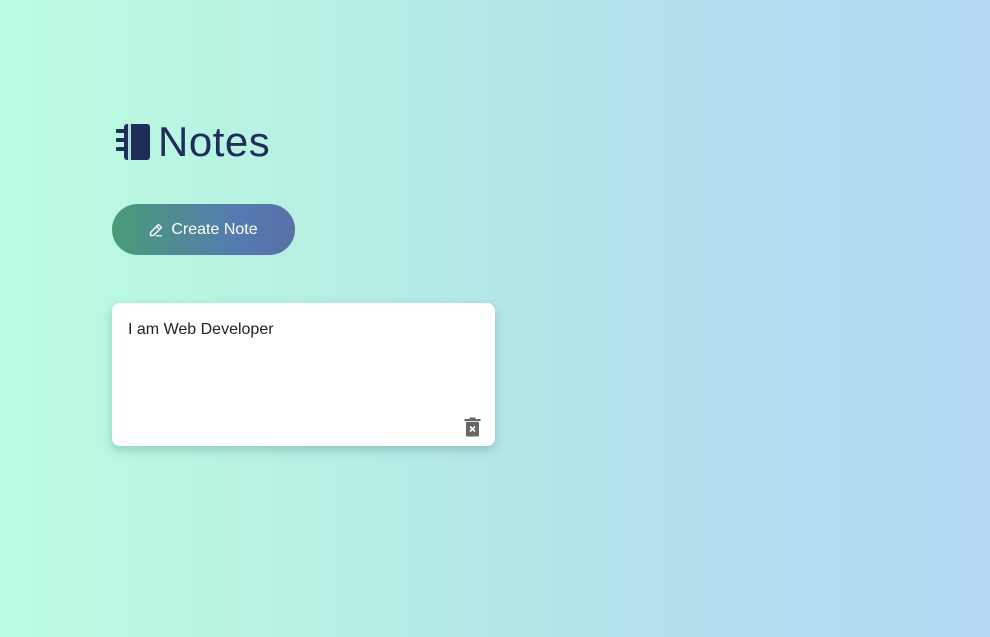 The image size is (990, 637). Describe the element at coordinates (135, 142) in the screenshot. I see `notebook-icon` at that location.